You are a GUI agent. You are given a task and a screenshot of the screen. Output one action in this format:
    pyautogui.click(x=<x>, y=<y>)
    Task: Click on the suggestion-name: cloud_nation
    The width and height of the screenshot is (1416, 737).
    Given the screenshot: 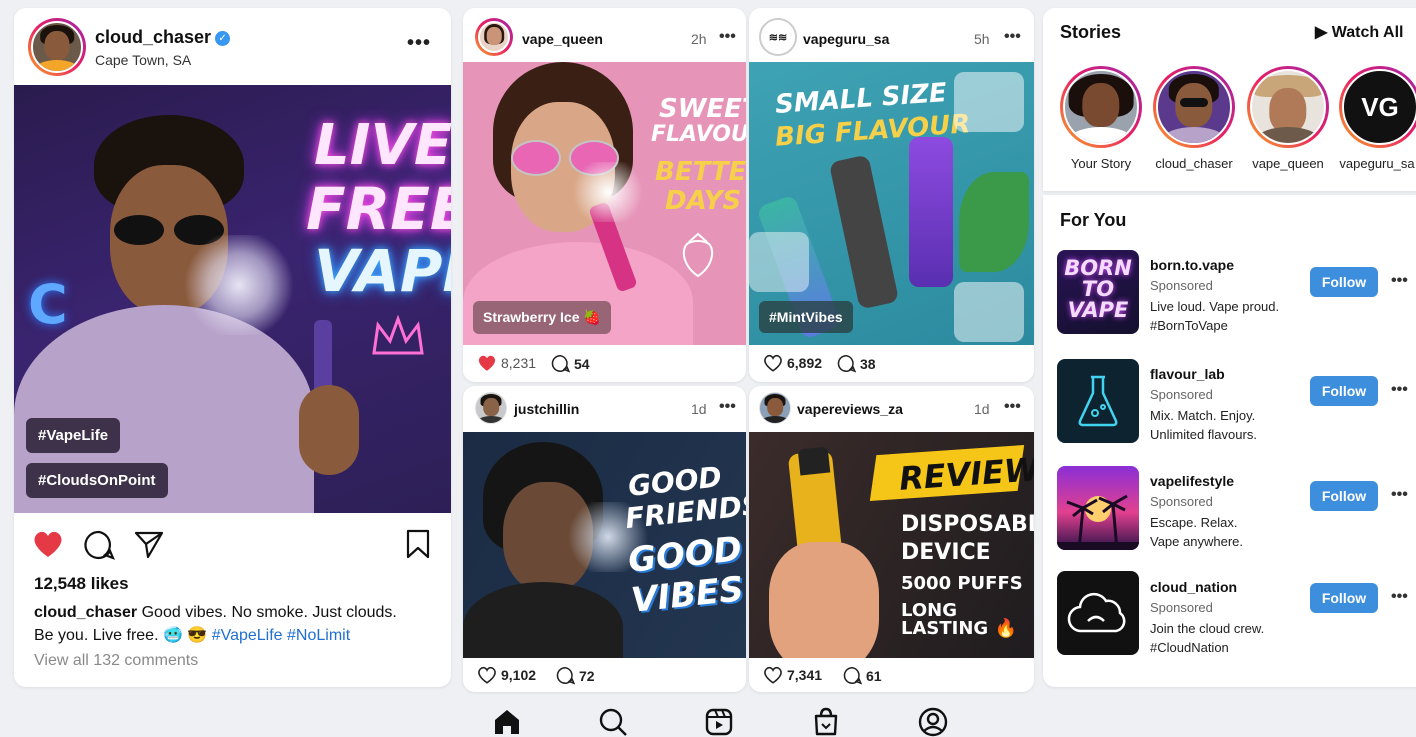 What is the action you would take?
    pyautogui.click(x=1193, y=587)
    